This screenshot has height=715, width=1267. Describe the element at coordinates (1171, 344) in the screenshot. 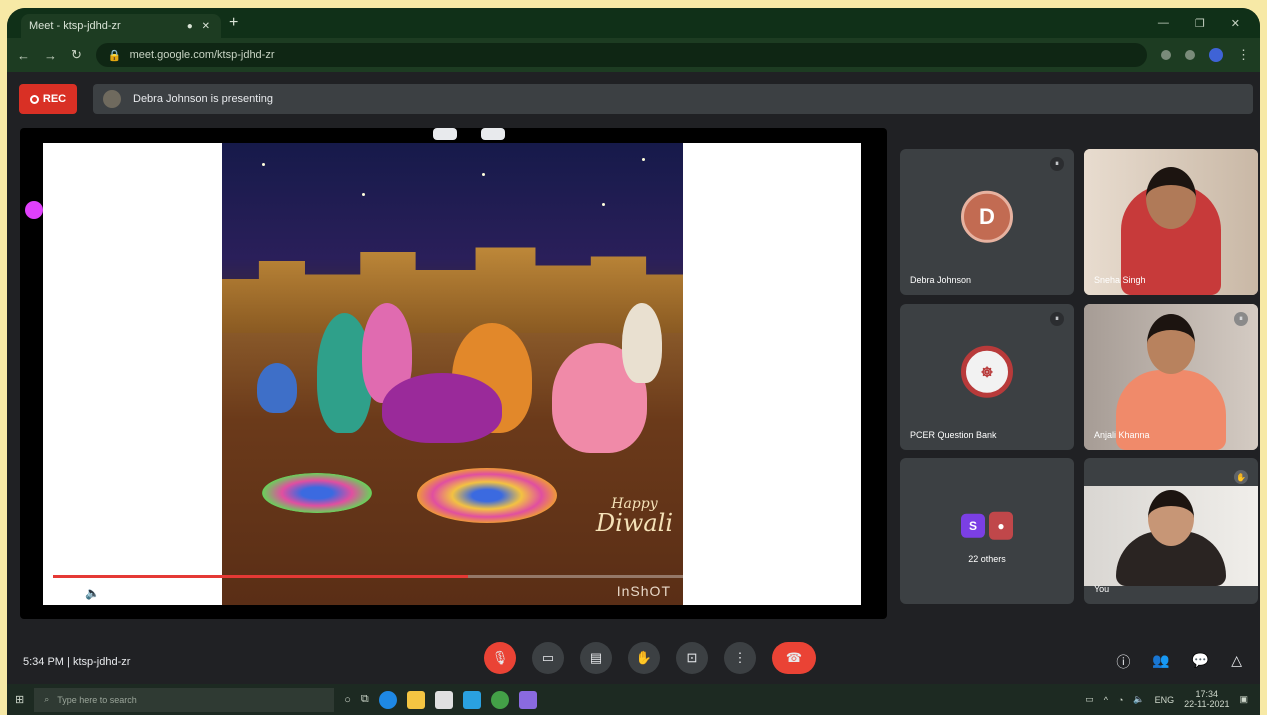

I see `person-head` at that location.